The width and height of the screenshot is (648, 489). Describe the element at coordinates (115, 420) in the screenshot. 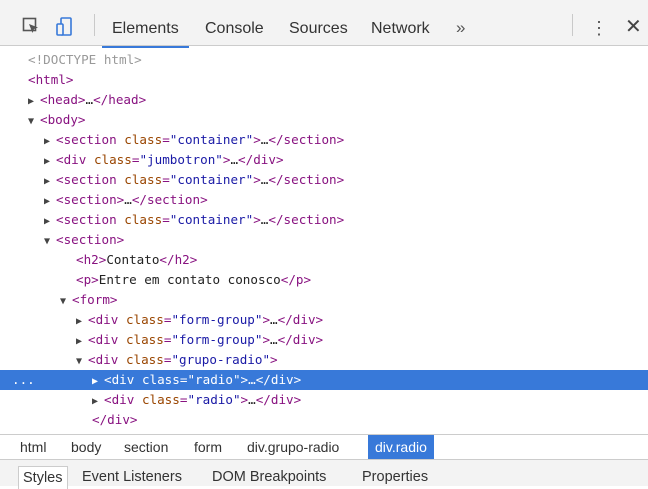

I see `dom-node-content: </div>` at that location.